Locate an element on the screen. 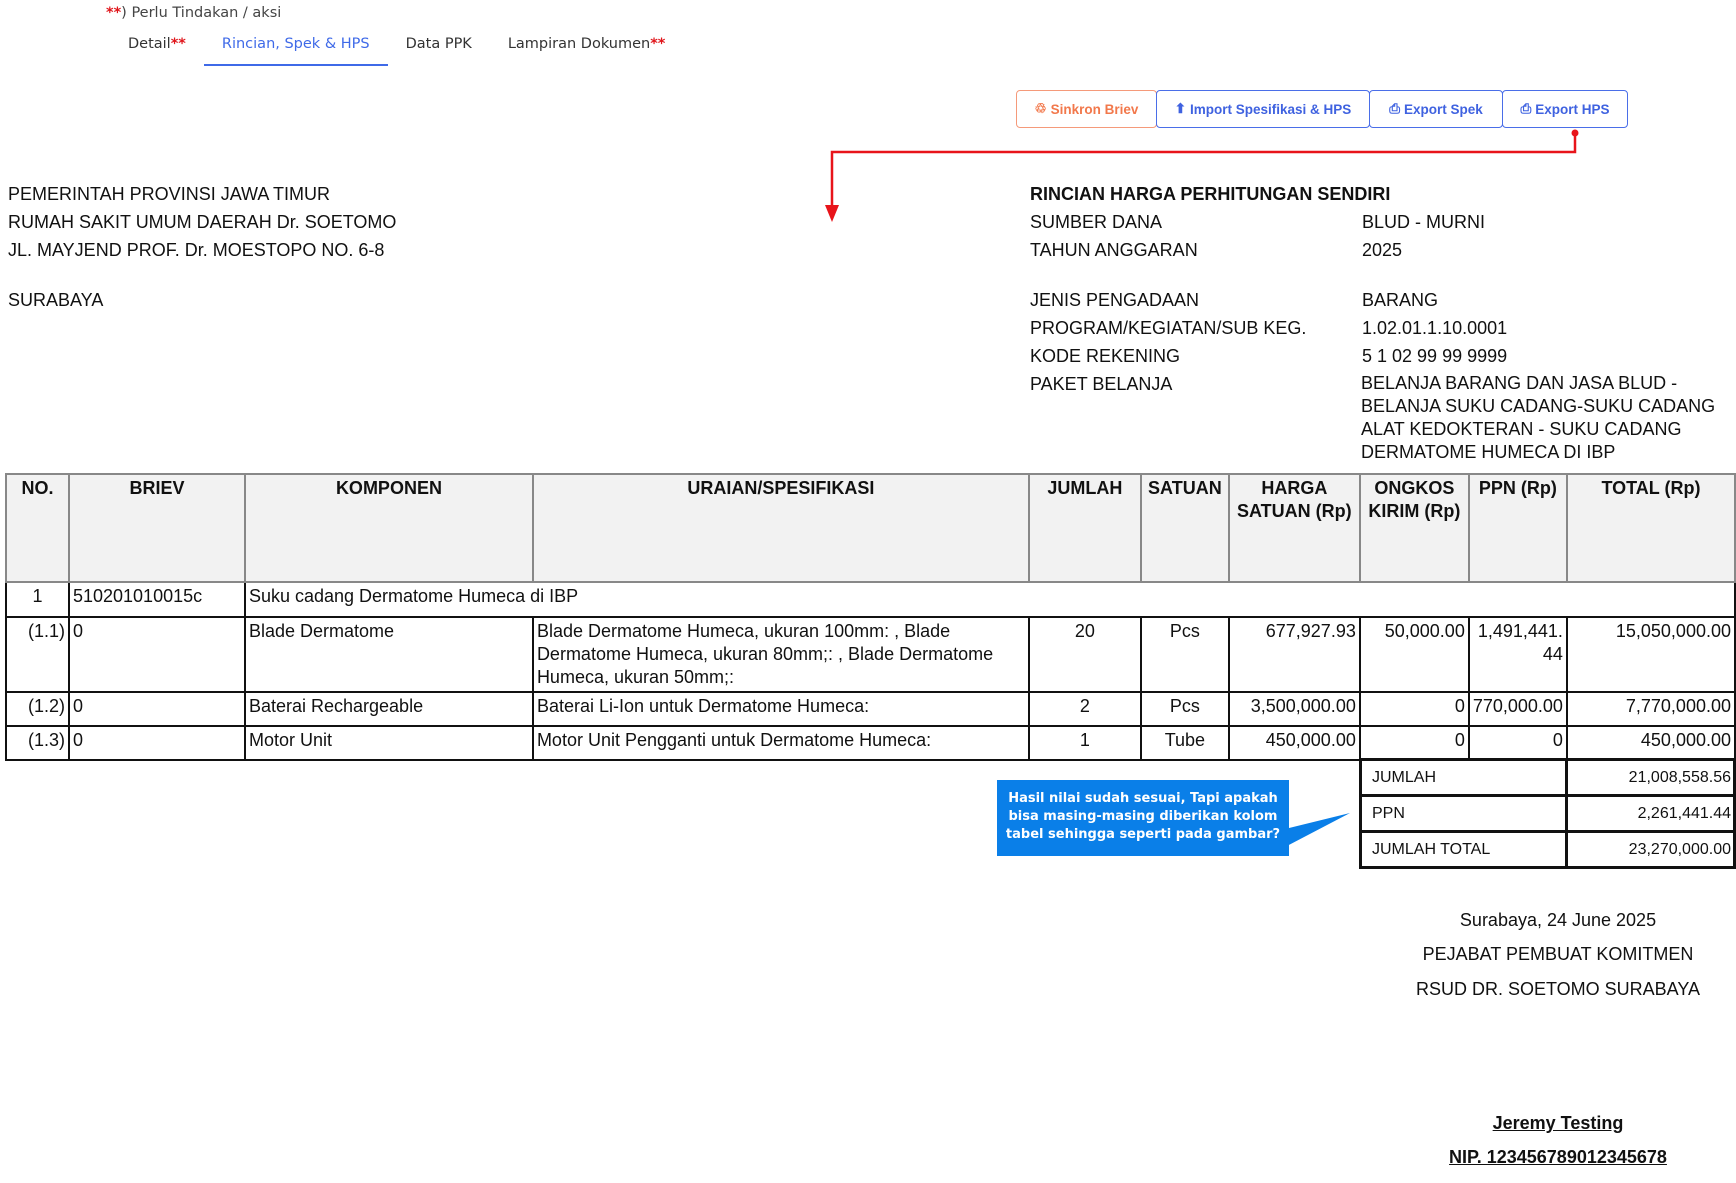 This screenshot has width=1736, height=1183. label: 5 1 02 99 99 9999 is located at coordinates (1435, 356).